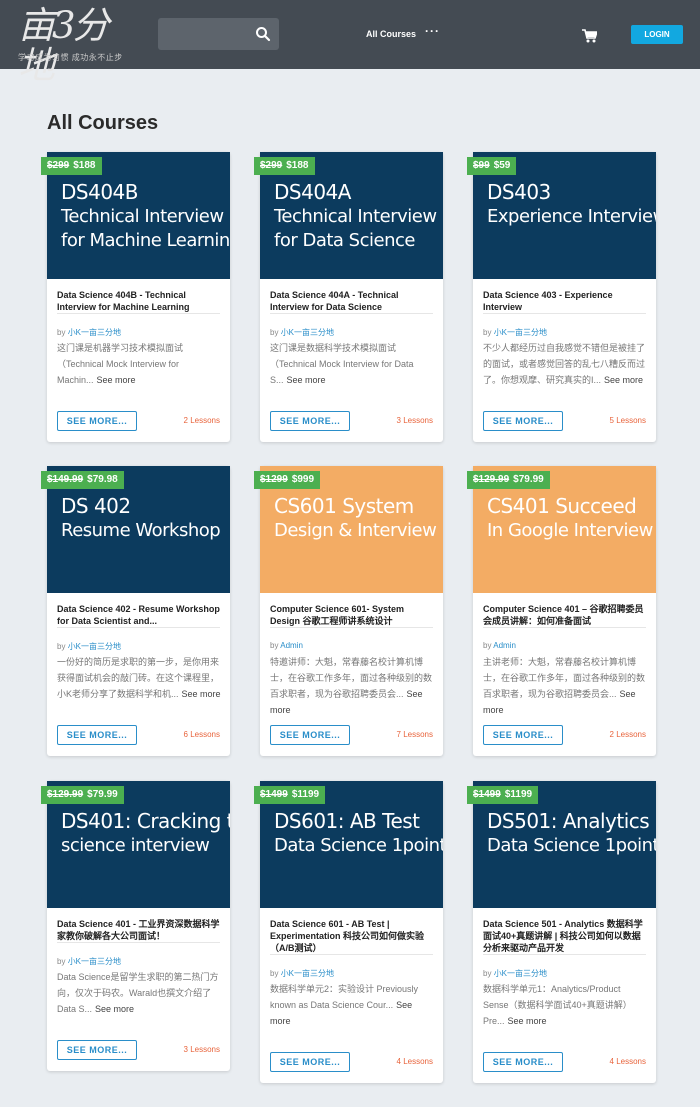 The image size is (700, 1107). I want to click on nav-more-menu: ···, so click(432, 31).